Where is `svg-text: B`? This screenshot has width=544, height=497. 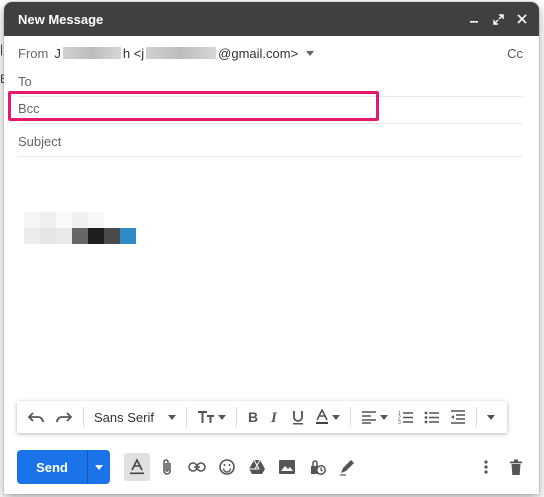 svg-text: B is located at coordinates (253, 417).